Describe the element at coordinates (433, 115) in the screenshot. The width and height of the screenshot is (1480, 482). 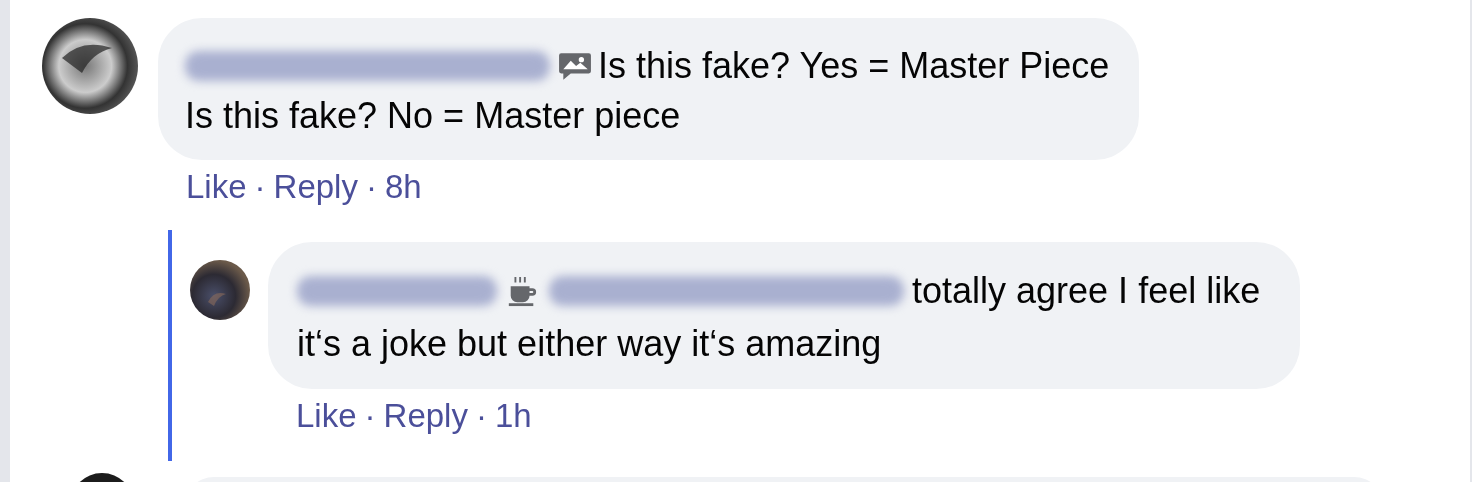
I see `comment-text: Is this fake? No = Master piece` at that location.